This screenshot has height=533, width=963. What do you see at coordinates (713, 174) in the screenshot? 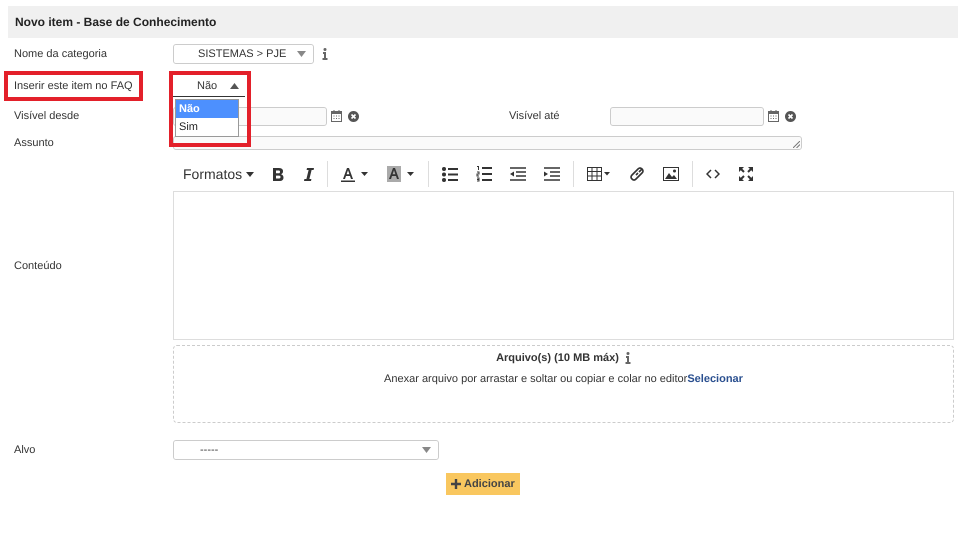
I see `code-icon` at bounding box center [713, 174].